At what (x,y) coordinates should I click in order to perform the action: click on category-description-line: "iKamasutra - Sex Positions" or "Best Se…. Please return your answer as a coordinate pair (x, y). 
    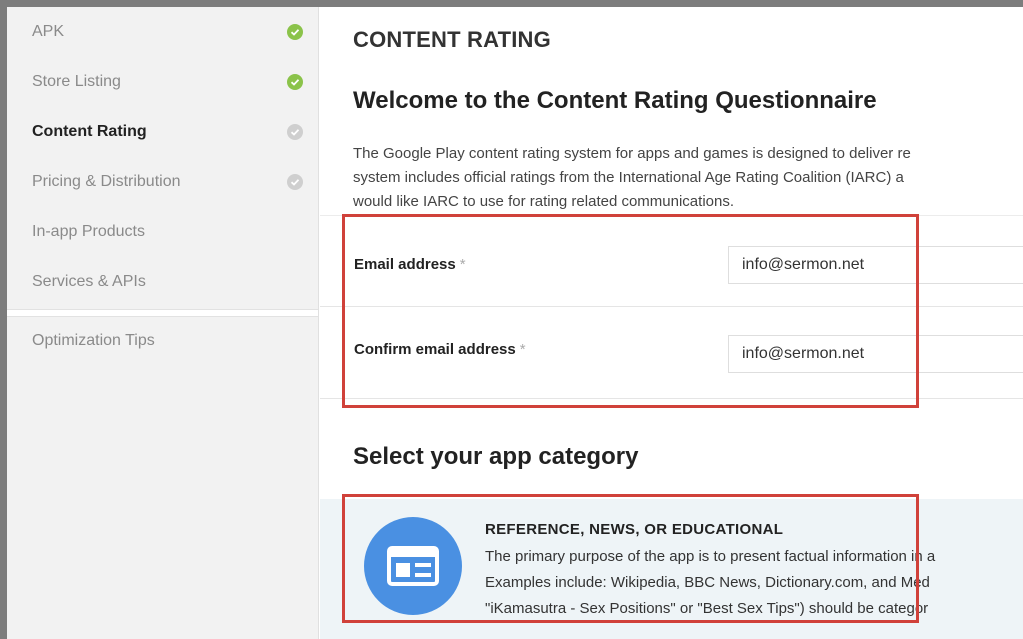
    Looking at the image, I should click on (707, 608).